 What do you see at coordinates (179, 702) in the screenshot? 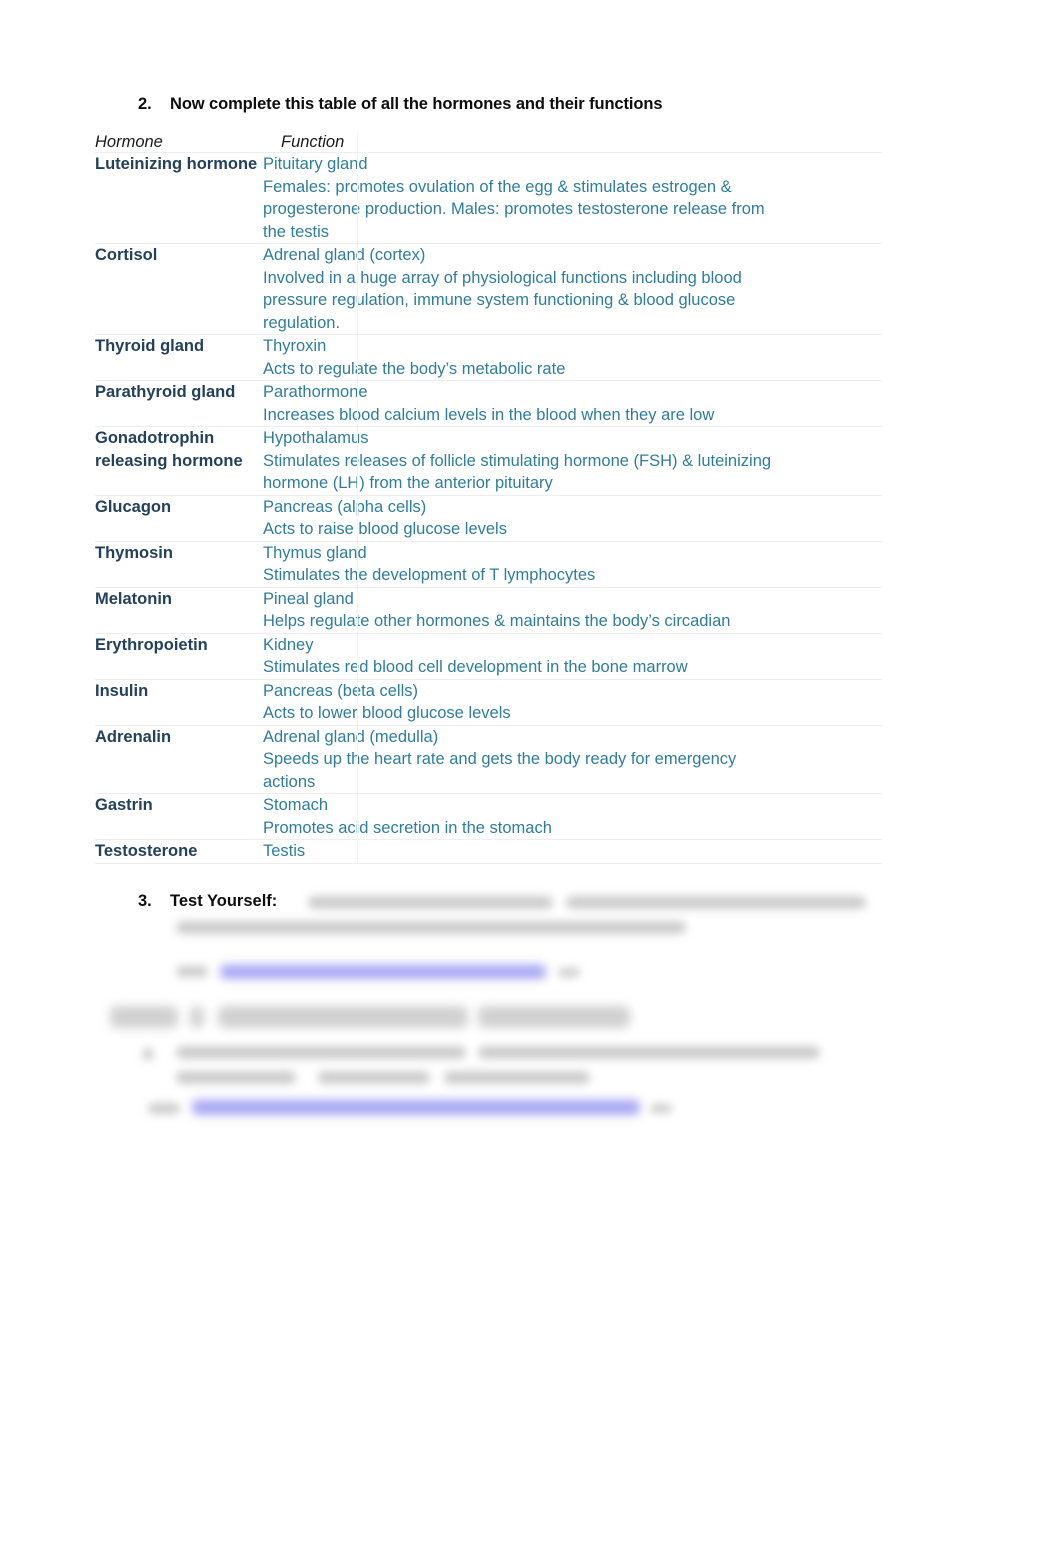
I see `hormone-name-cell: Insulin` at bounding box center [179, 702].